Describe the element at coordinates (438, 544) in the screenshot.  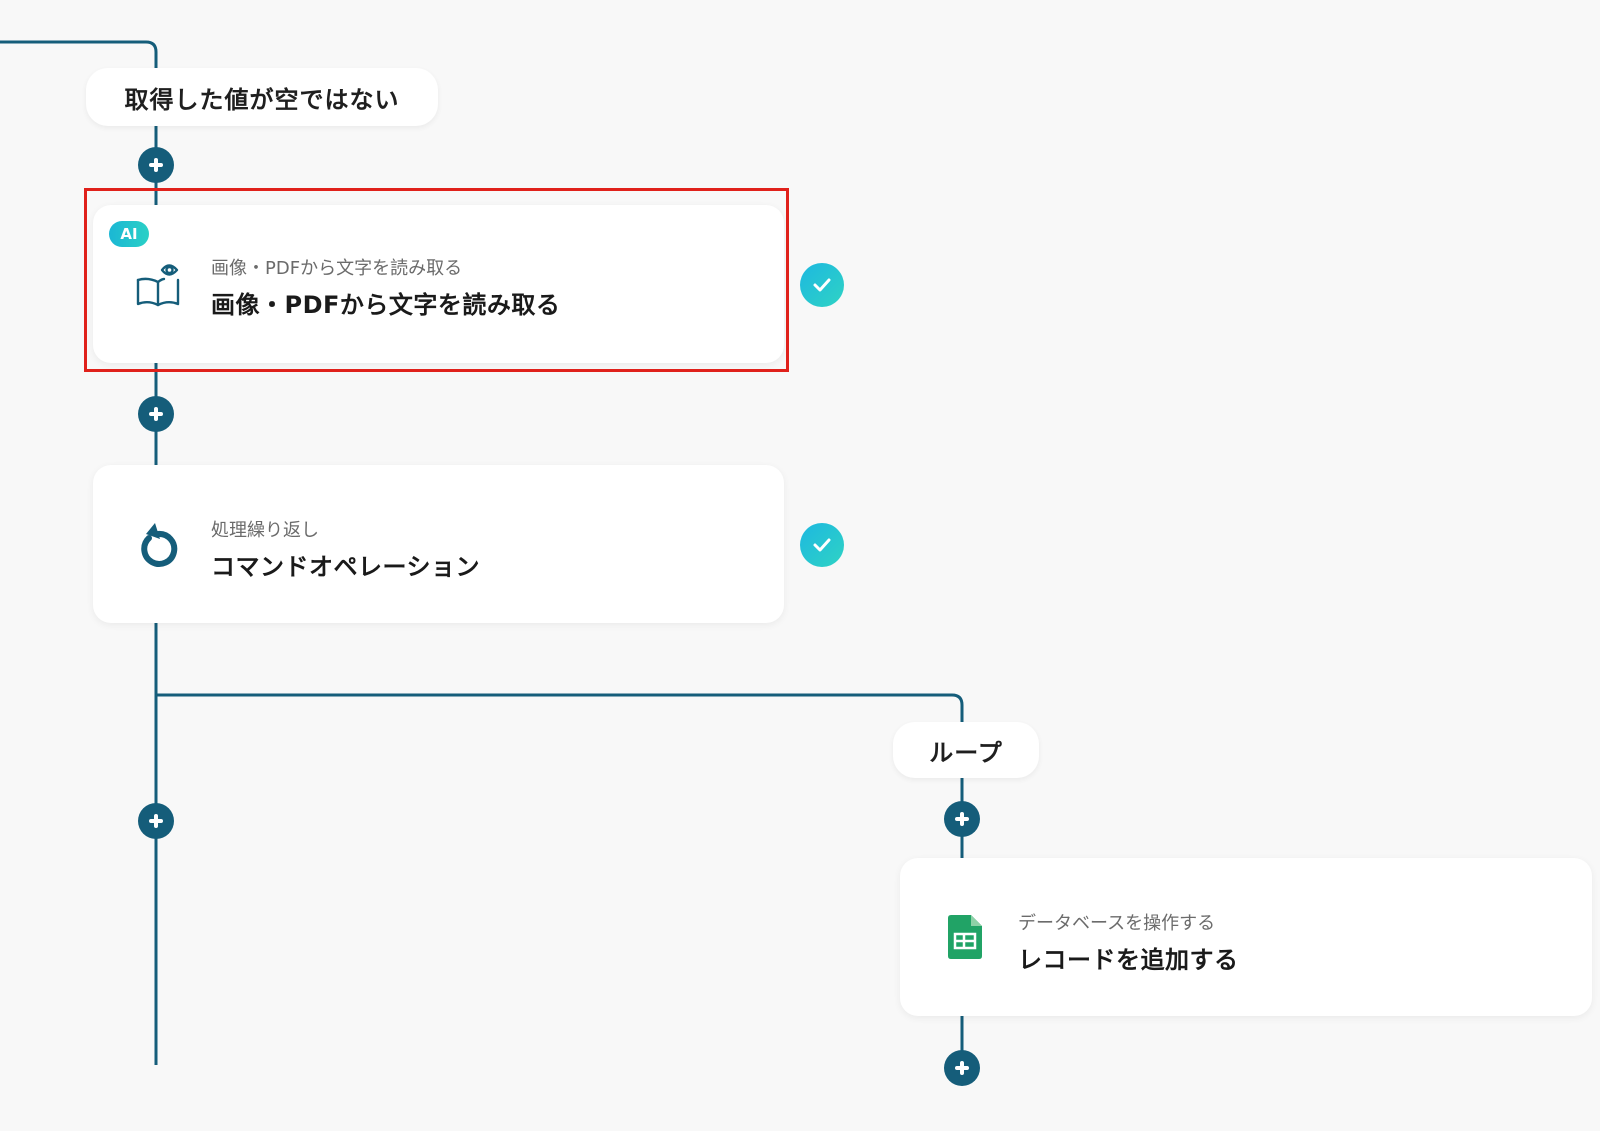
I see `step-card-loop: 処理繰り返し コマンドオペレーション` at that location.